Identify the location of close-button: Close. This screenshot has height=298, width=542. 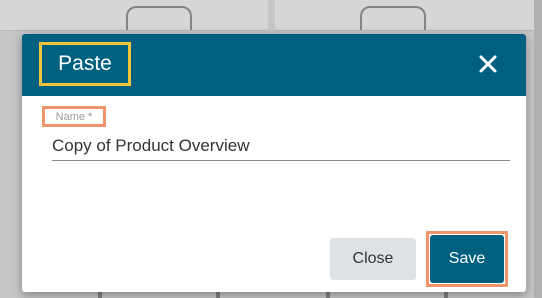
(373, 259).